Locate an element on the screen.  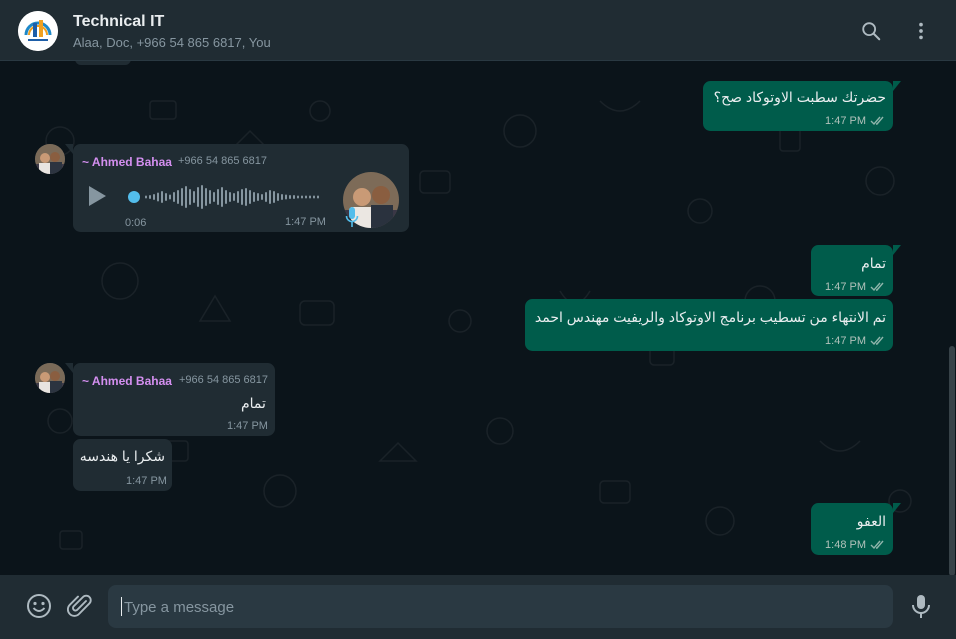
play-icon is located at coordinates (97, 196).